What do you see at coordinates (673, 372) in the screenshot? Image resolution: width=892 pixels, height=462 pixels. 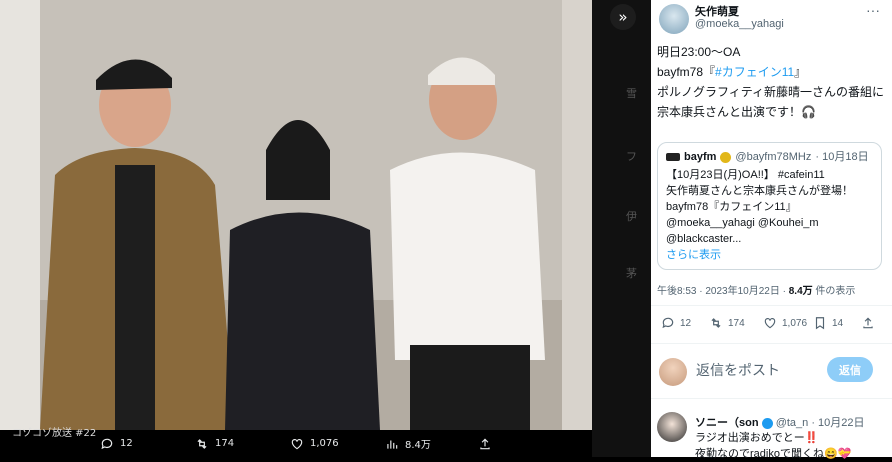 I see `current-user-avatar` at bounding box center [673, 372].